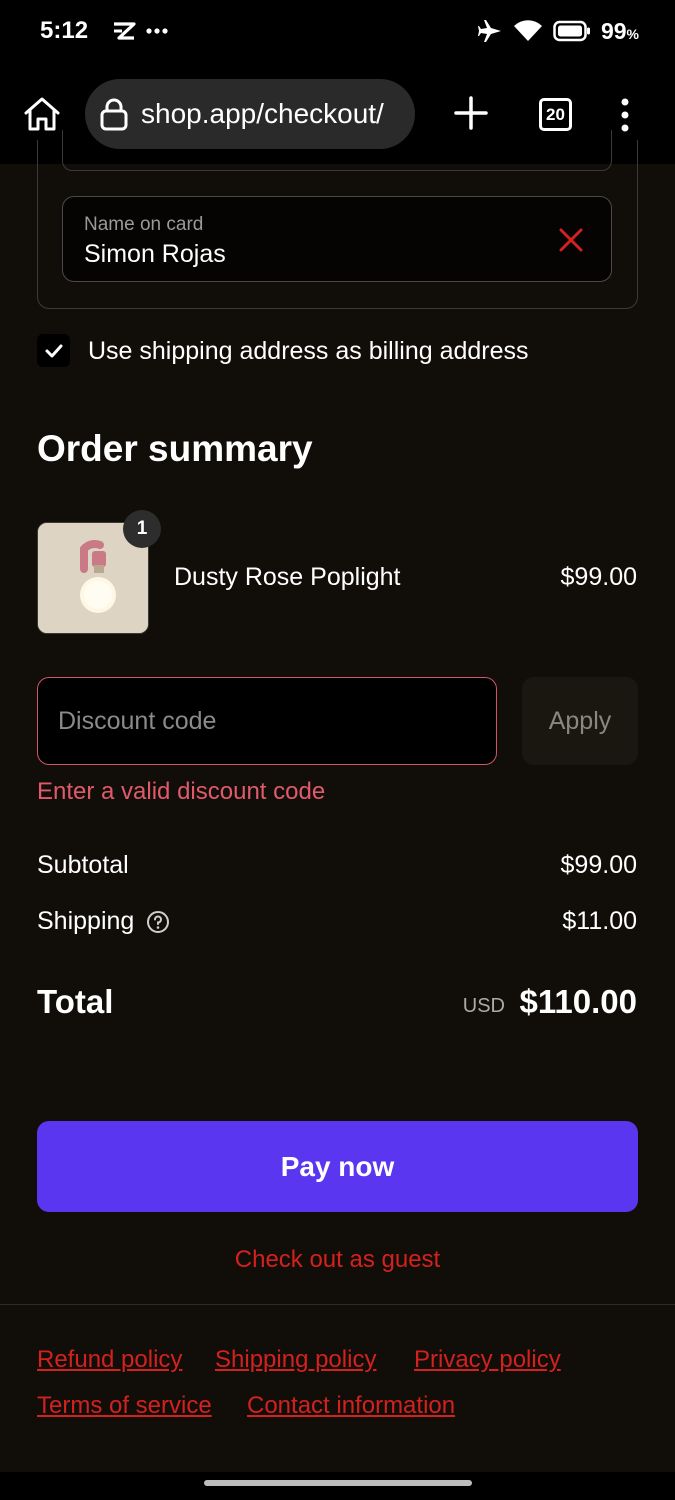 This screenshot has height=1500, width=675. What do you see at coordinates (351, 1406) in the screenshot?
I see `contact-information-link: Contact information` at bounding box center [351, 1406].